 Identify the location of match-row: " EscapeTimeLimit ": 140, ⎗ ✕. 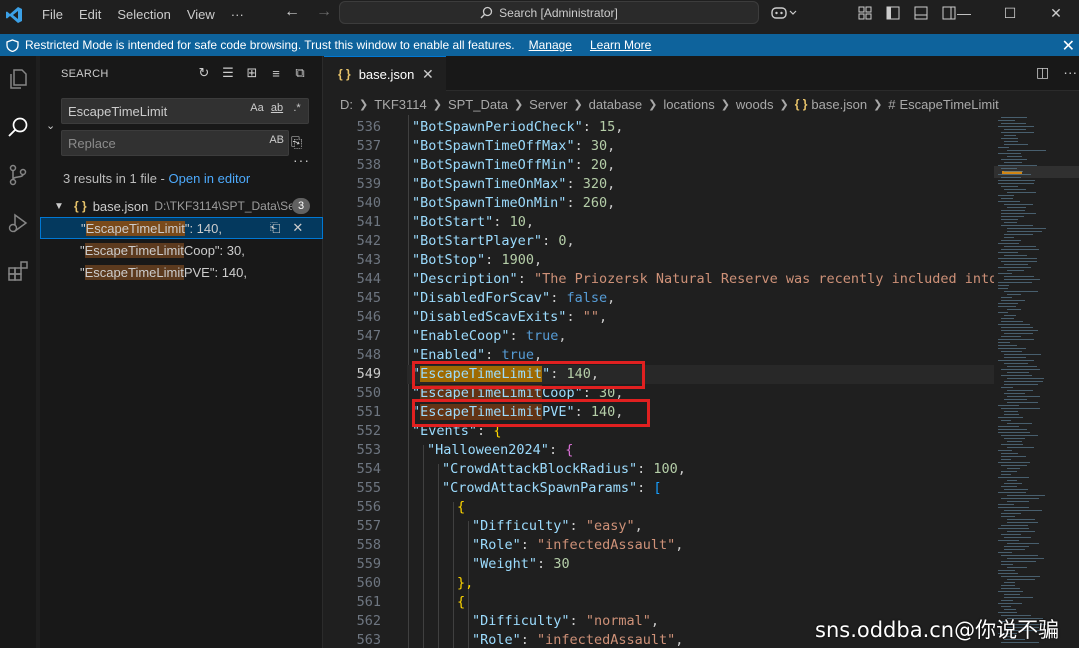
(181, 228).